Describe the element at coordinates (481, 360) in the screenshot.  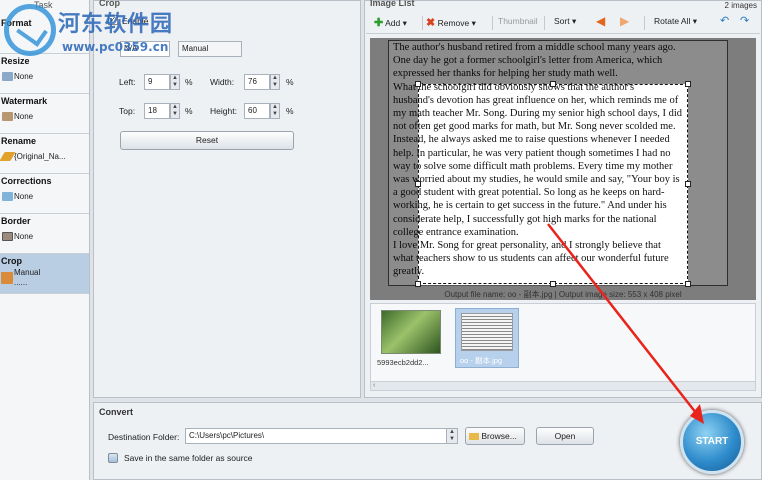
I see `thumbnail-caption: oo - 副本.jpg` at that location.